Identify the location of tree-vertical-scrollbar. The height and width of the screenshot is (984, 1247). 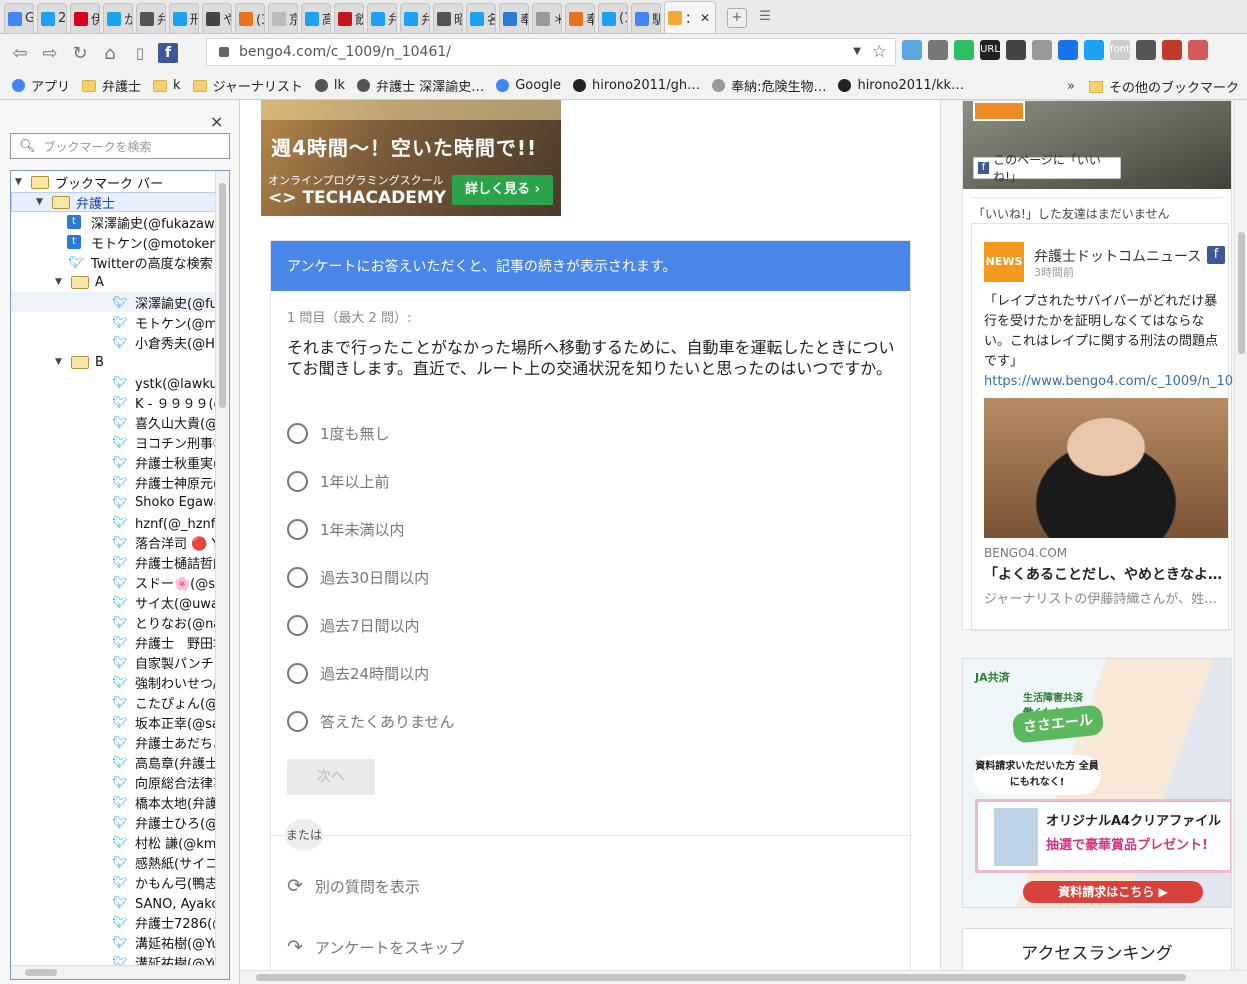
(222, 575).